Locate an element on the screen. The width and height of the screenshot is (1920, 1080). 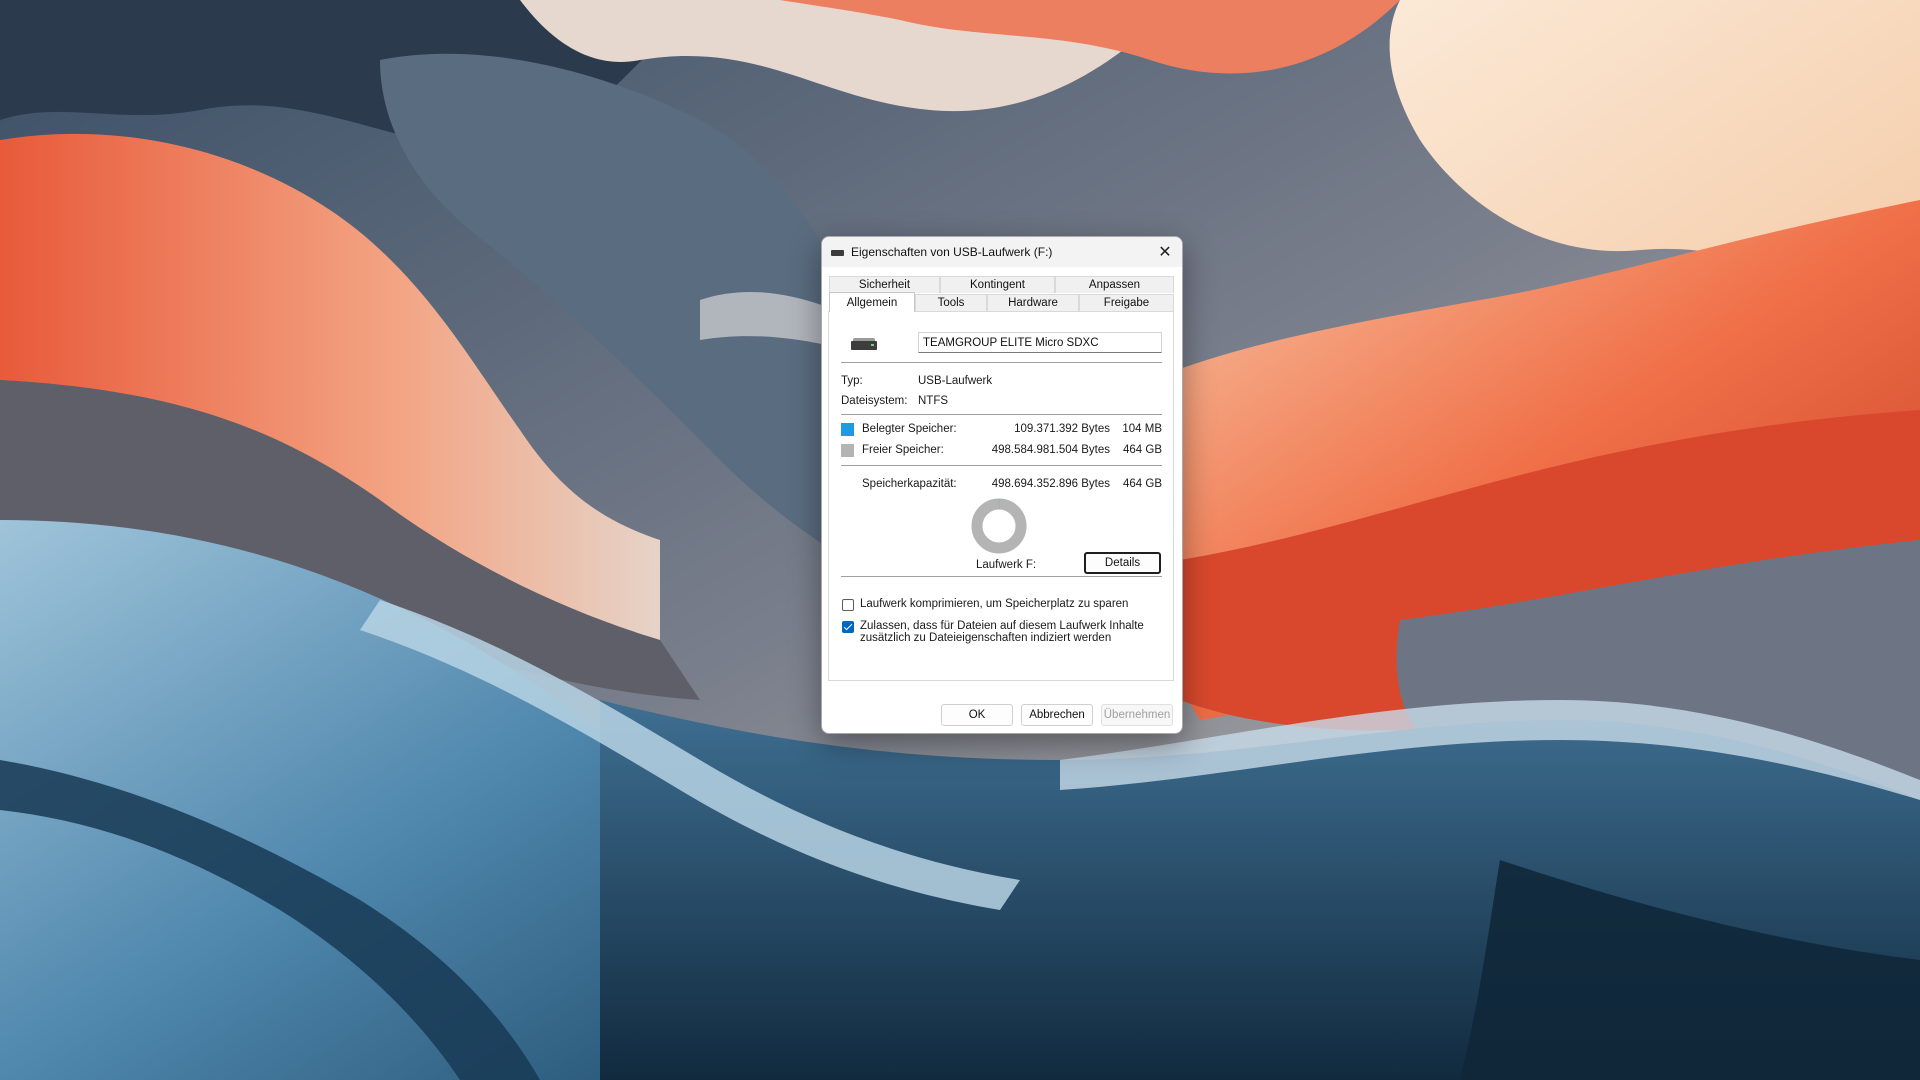
close-icon: ✕ is located at coordinates (1165, 252).